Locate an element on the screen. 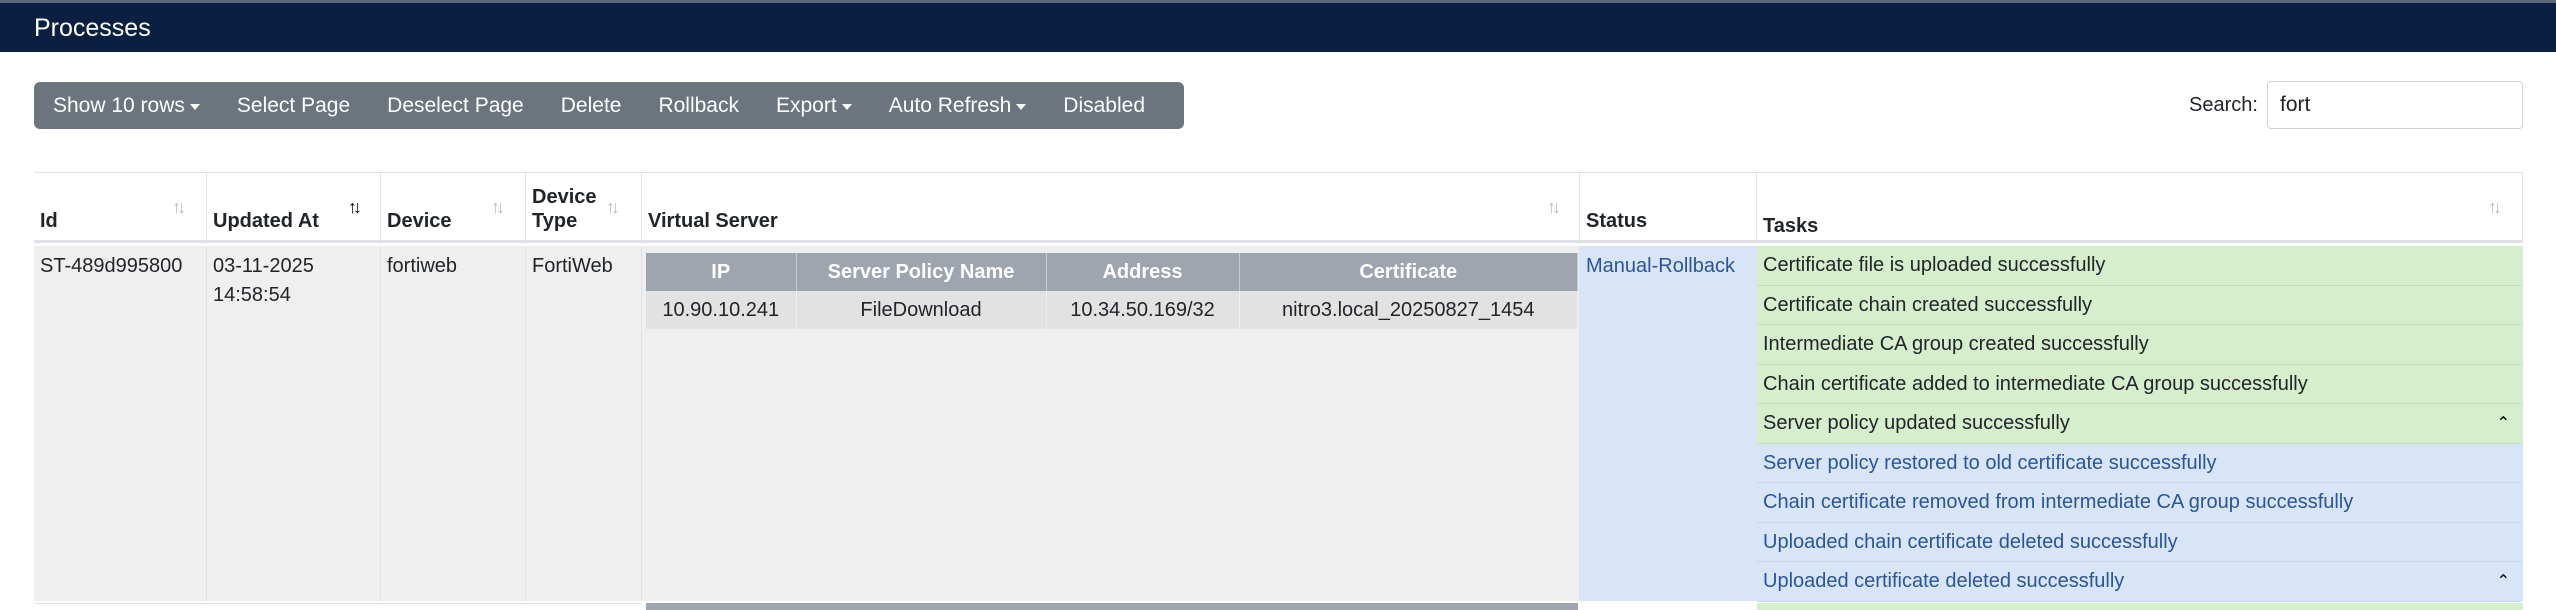  column-header-updated-at: Updated At ↑↓ is located at coordinates (294, 208).